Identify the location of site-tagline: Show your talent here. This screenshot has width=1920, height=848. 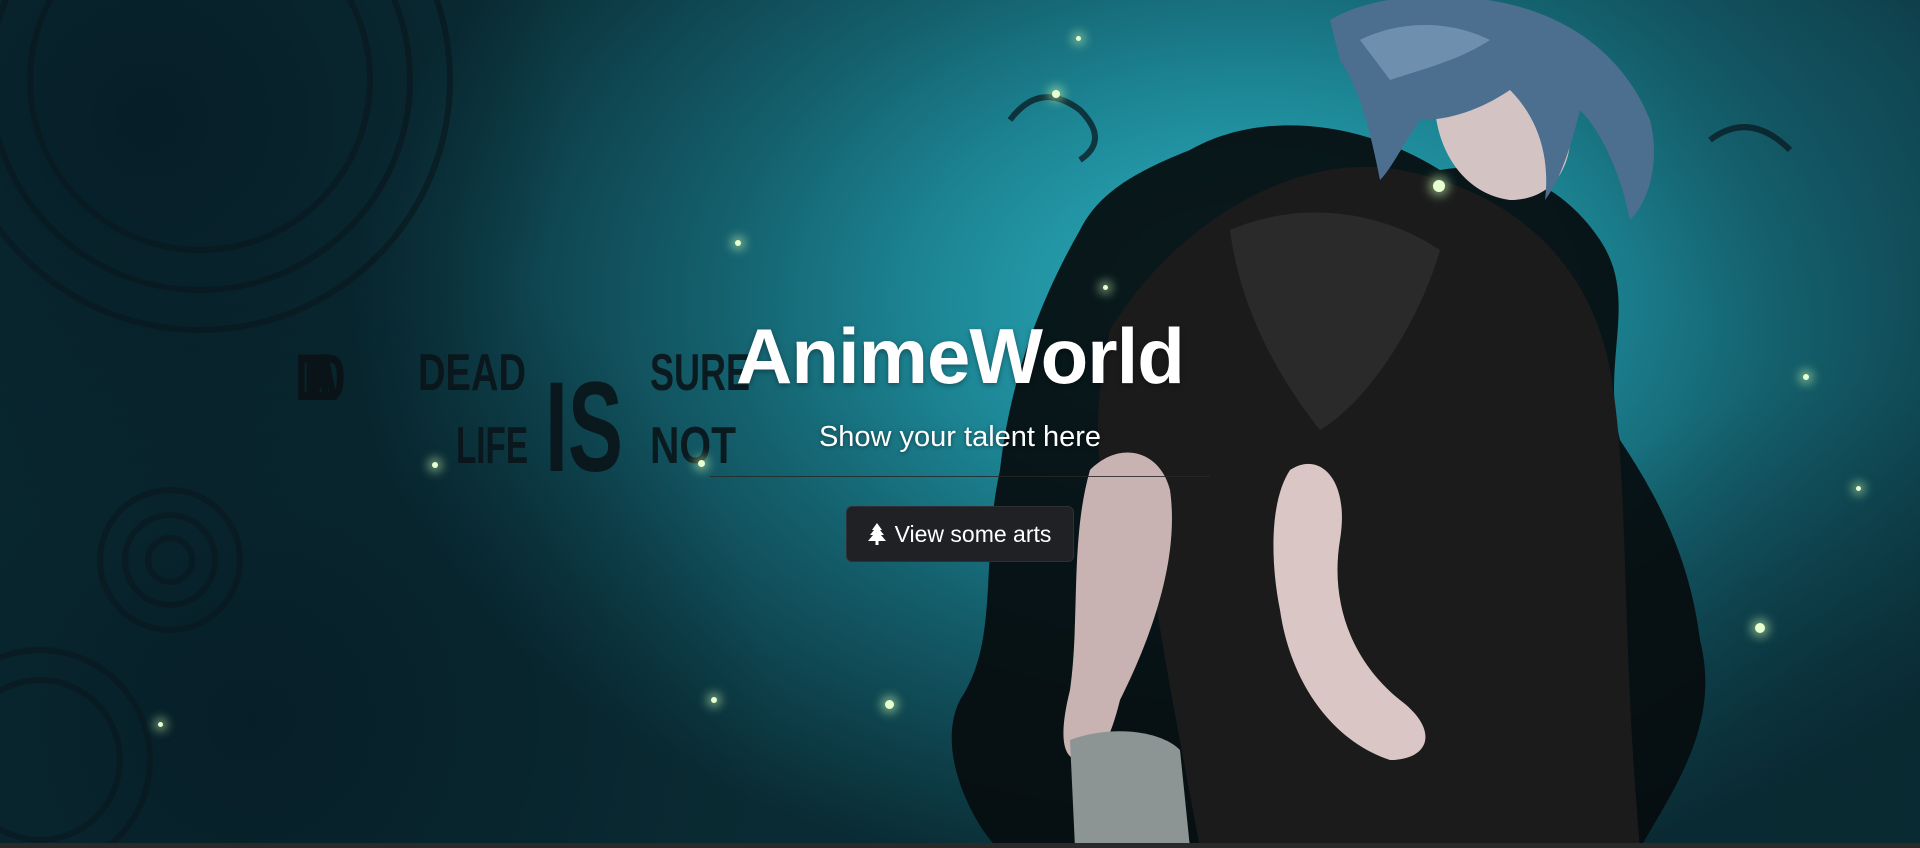
(960, 437).